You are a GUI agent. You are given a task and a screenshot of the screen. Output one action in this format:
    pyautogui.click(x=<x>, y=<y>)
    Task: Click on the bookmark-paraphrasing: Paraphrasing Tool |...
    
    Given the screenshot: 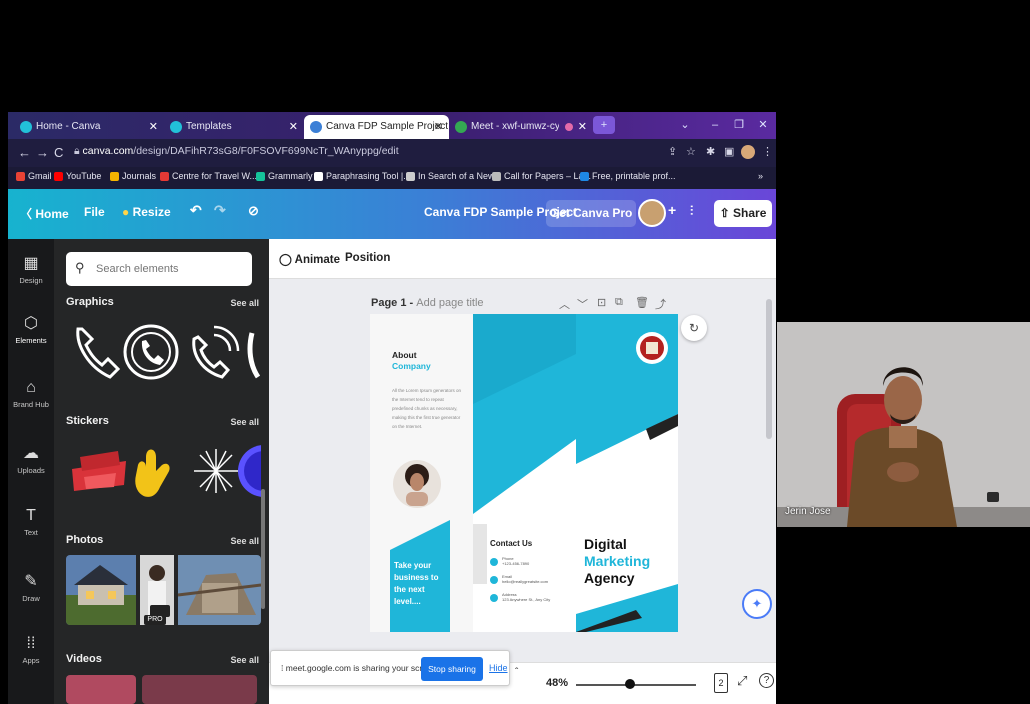 What is the action you would take?
    pyautogui.click(x=362, y=176)
    